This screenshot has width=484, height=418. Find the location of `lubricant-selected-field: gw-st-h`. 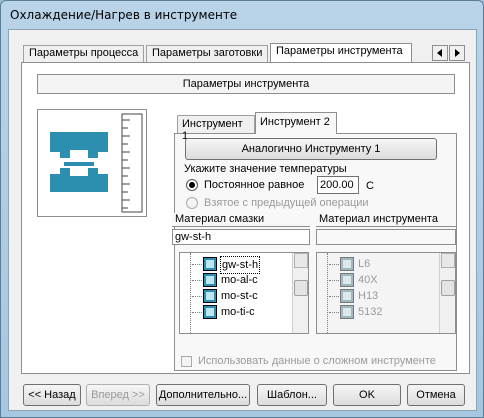

lubricant-selected-field: gw-st-h is located at coordinates (241, 237).